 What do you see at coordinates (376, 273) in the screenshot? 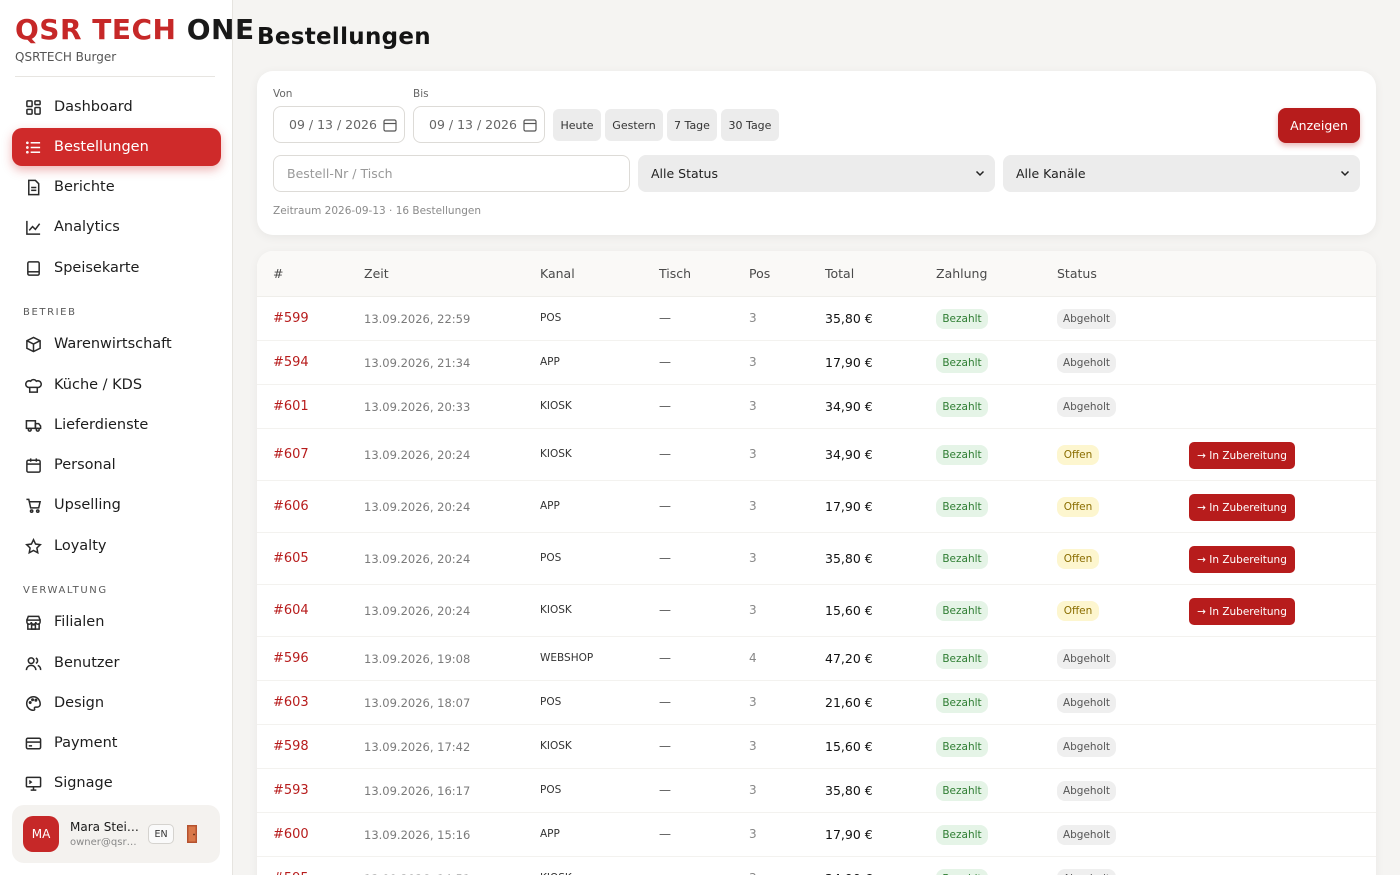
I see `col-time: Zeit` at bounding box center [376, 273].